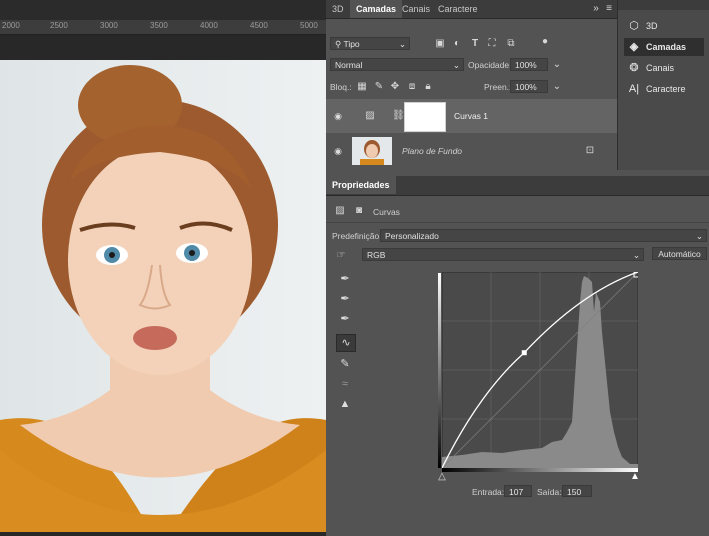  I want to click on auto-button-label: Automático, so click(679, 254).